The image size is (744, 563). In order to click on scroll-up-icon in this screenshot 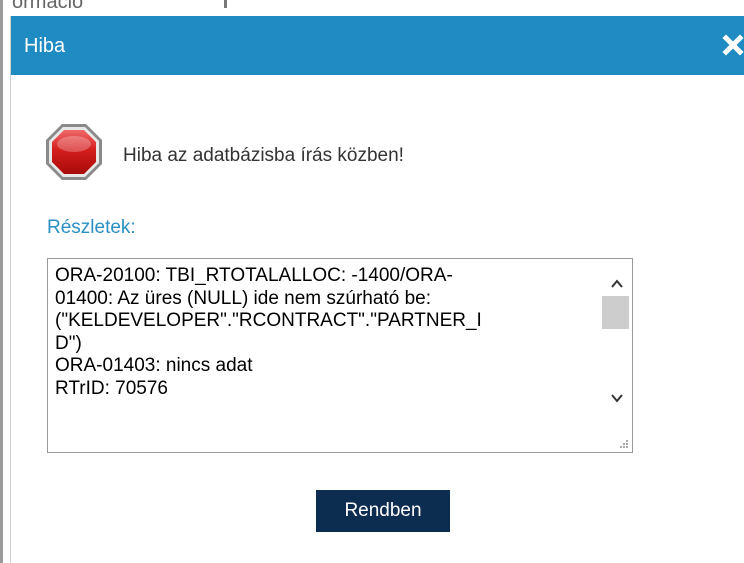, I will do `click(617, 284)`.